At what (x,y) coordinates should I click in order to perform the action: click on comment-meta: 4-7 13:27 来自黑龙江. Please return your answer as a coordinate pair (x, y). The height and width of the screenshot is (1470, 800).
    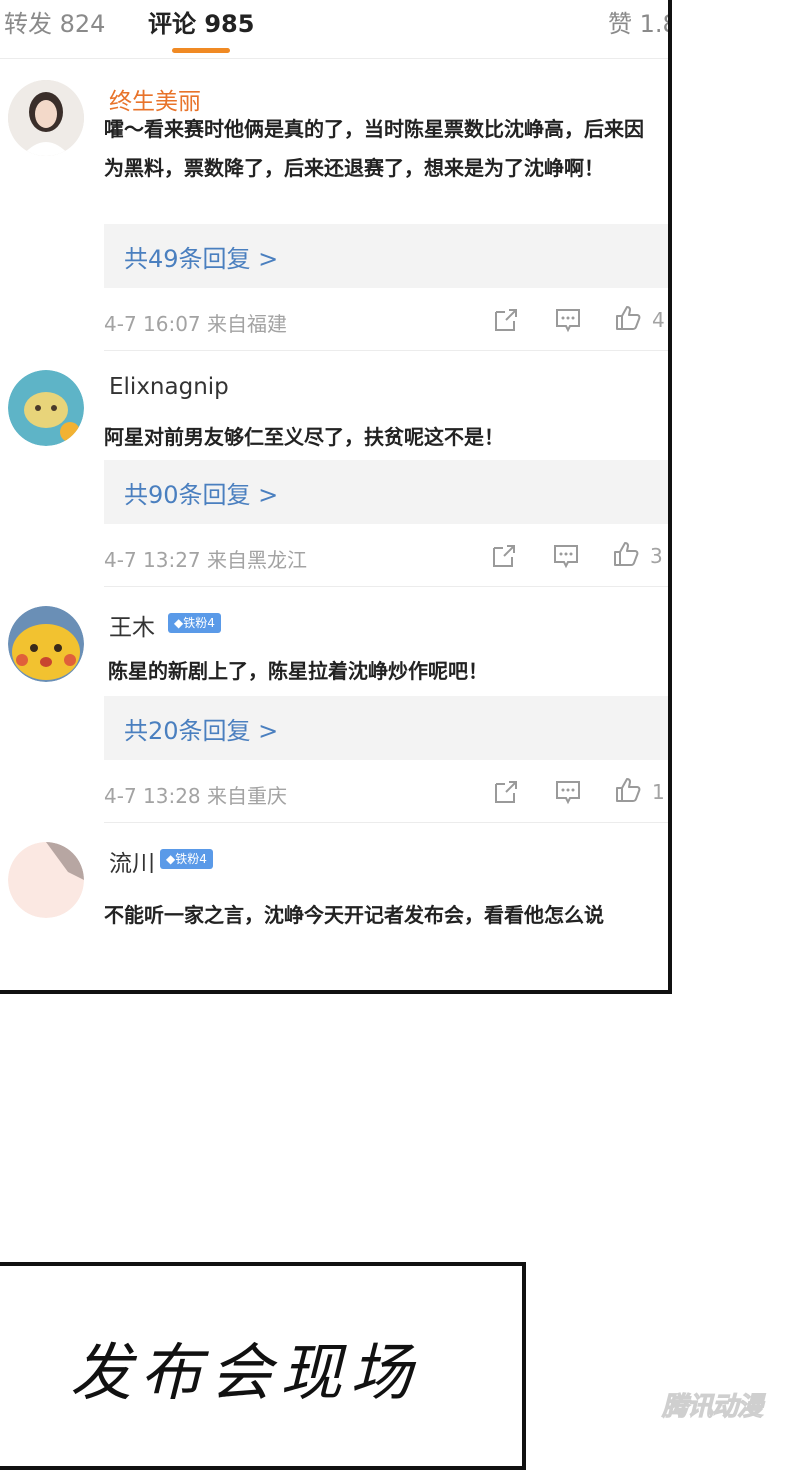
    Looking at the image, I should click on (206, 560).